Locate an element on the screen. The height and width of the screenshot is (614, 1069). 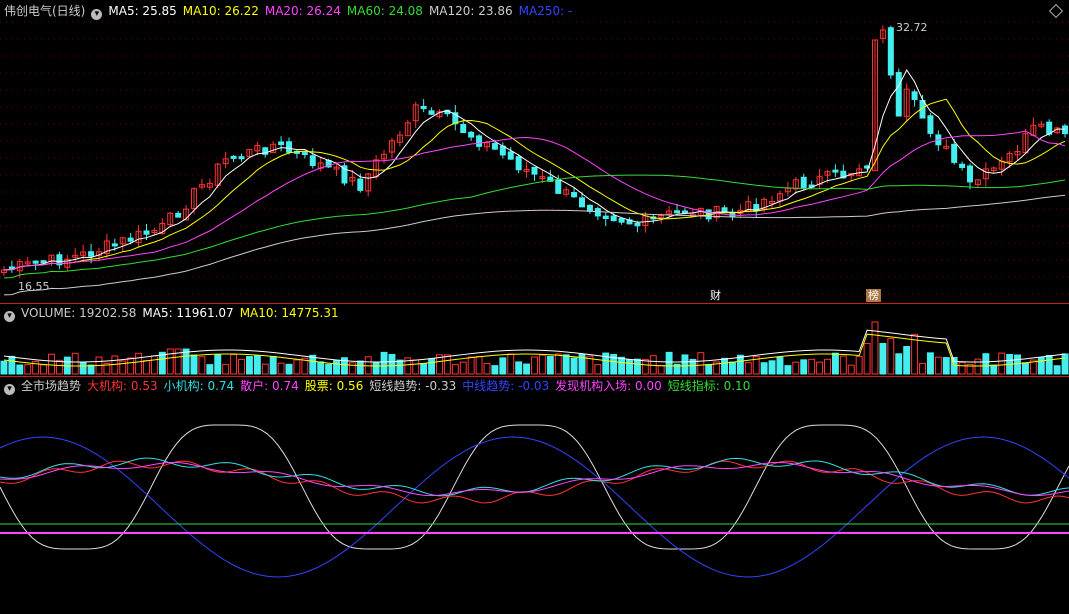
legend-item: MA10: 26.22 is located at coordinates (220, 11).